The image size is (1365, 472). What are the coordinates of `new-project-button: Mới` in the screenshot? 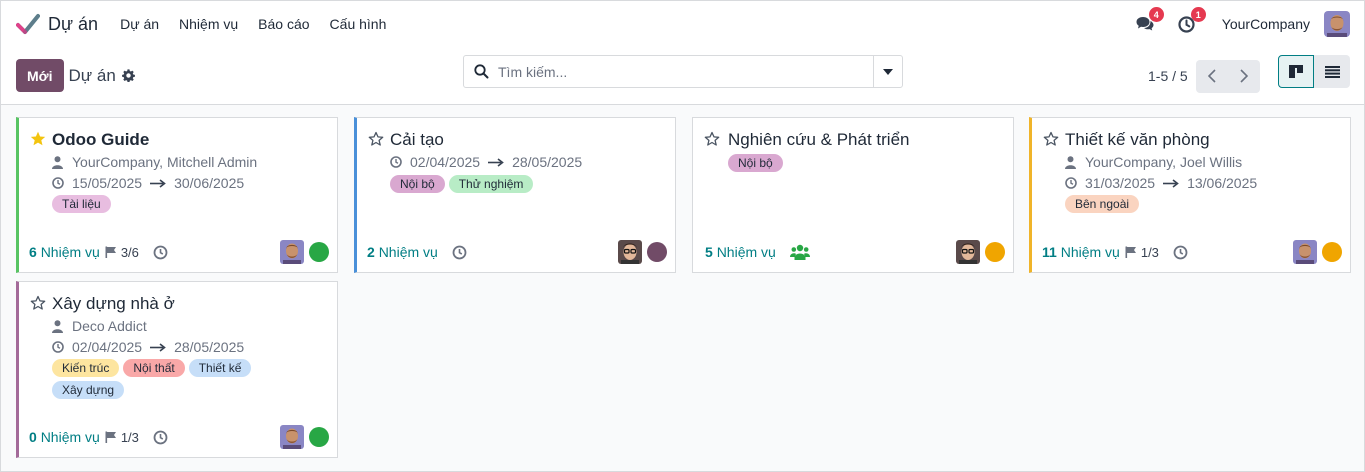 It's located at (40, 75).